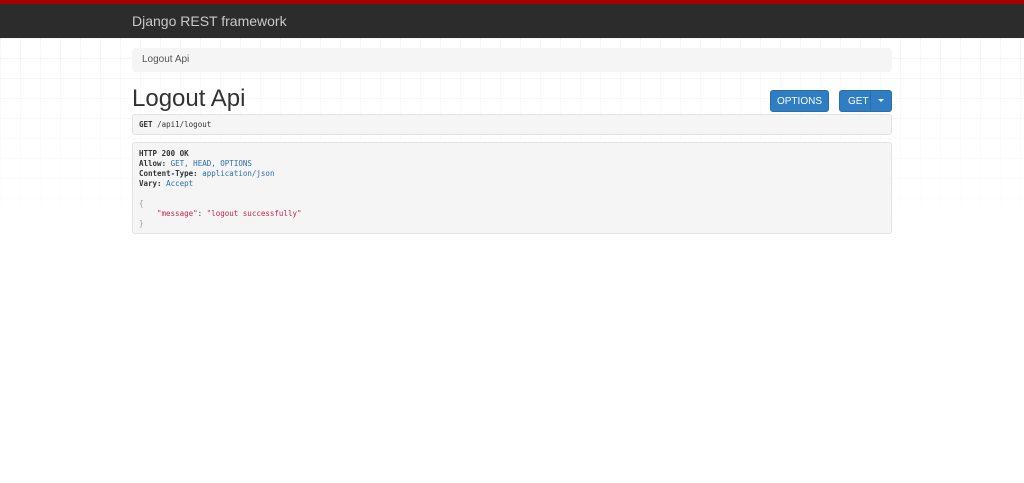 The width and height of the screenshot is (1024, 483). I want to click on json-colon: :, so click(202, 213).